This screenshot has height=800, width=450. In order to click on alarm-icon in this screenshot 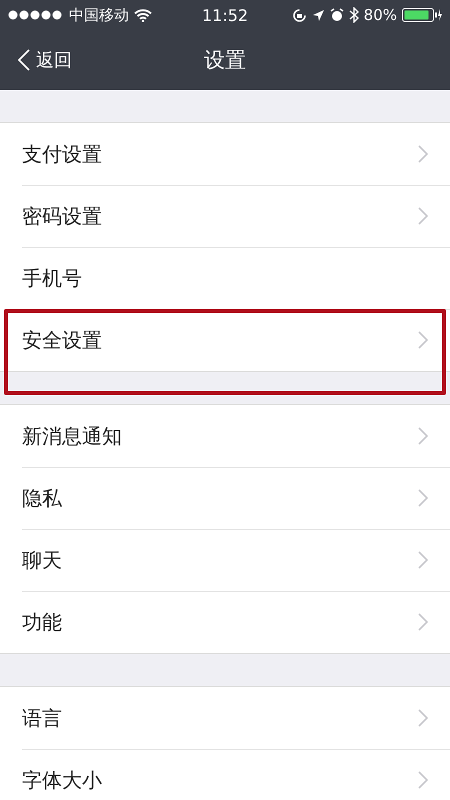, I will do `click(337, 15)`.